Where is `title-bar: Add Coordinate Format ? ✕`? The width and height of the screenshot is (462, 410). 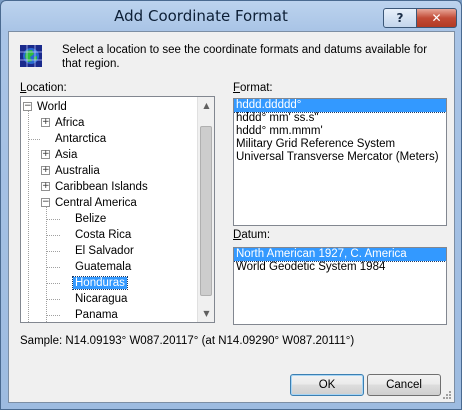 title-bar: Add Coordinate Format ? ✕ is located at coordinates (231, 16).